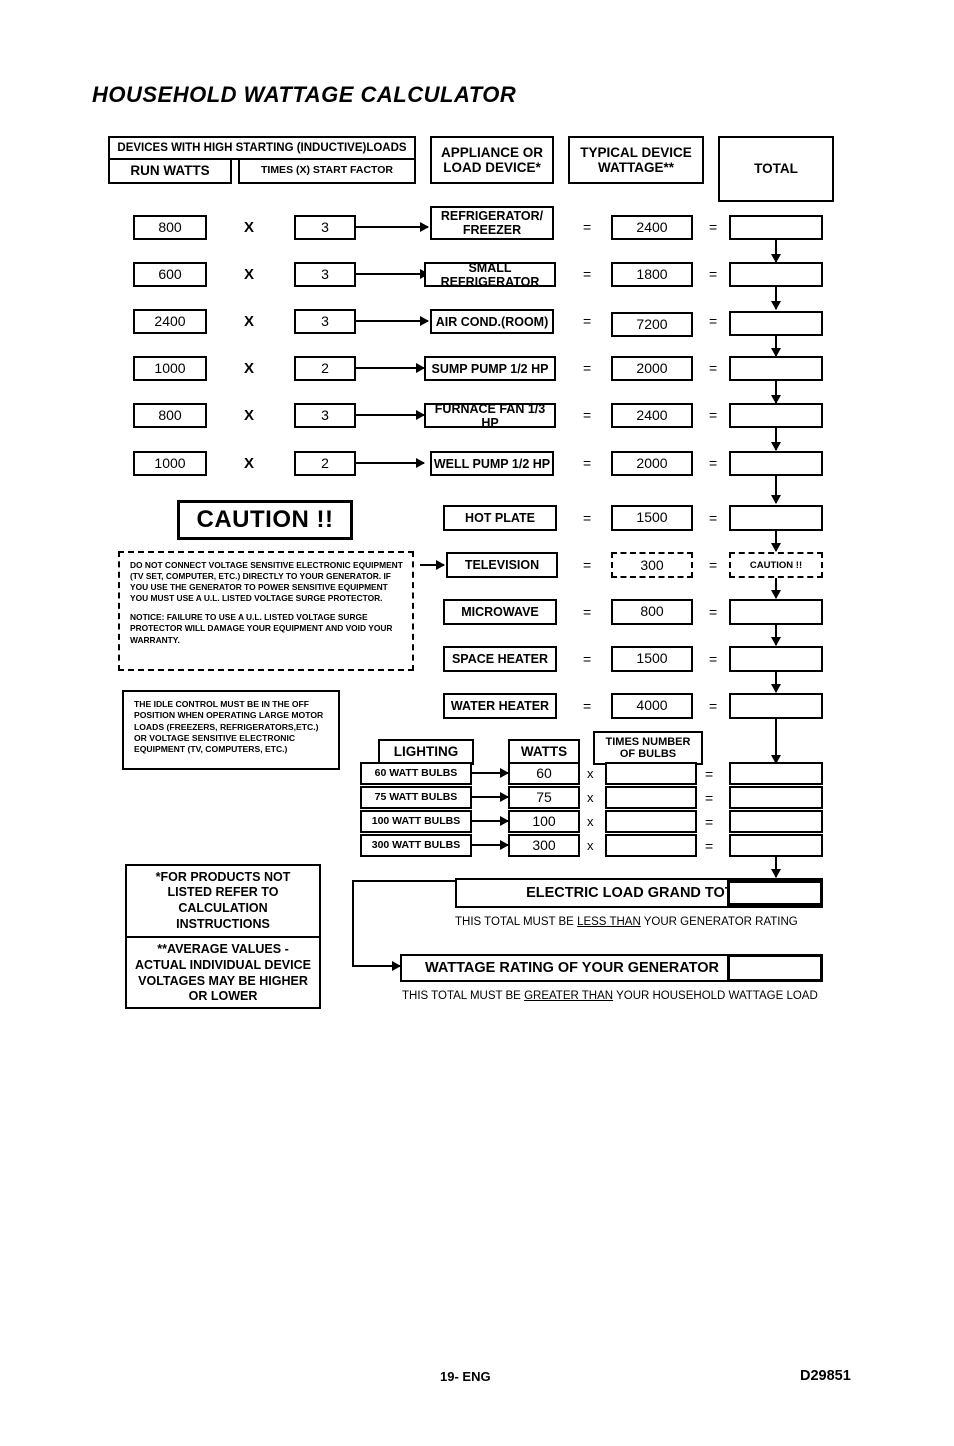  I want to click on start-factor-input-4: 3, so click(325, 415).